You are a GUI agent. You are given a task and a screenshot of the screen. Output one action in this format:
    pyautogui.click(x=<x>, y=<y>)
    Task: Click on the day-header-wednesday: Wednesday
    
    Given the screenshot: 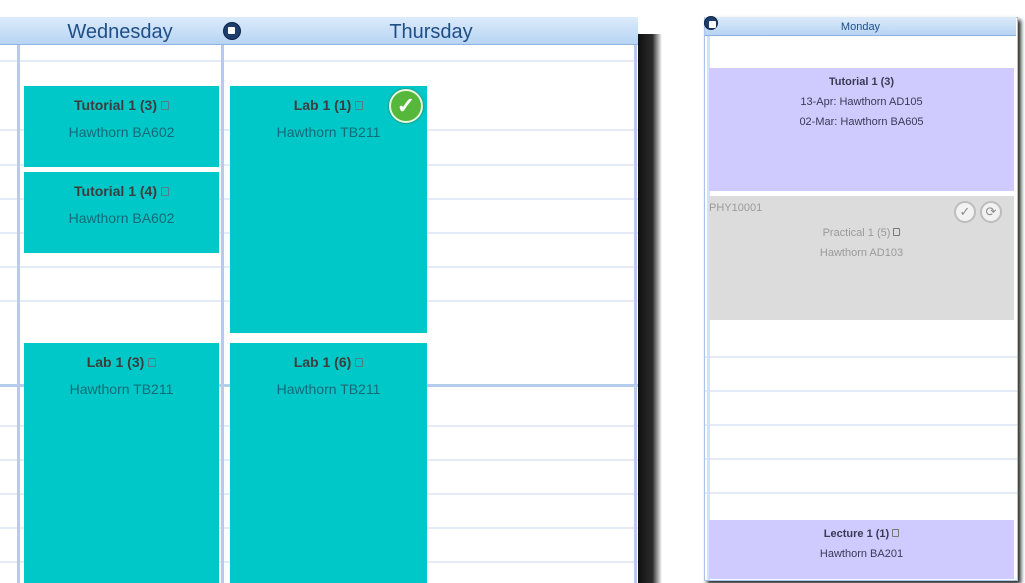 What is the action you would take?
    pyautogui.click(x=112, y=31)
    